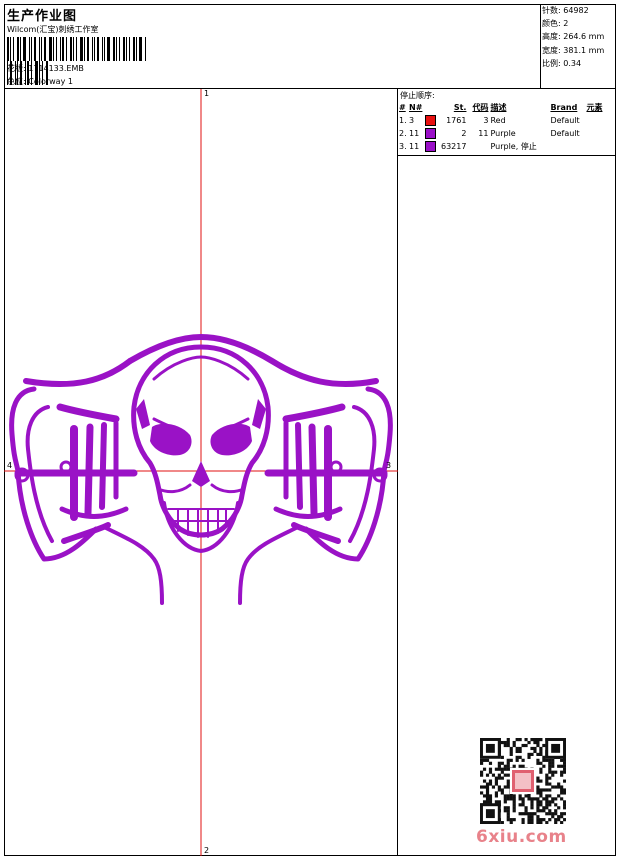 The height and width of the screenshot is (860, 620). What do you see at coordinates (498, 120) in the screenshot?
I see `row-desc: Red` at bounding box center [498, 120].